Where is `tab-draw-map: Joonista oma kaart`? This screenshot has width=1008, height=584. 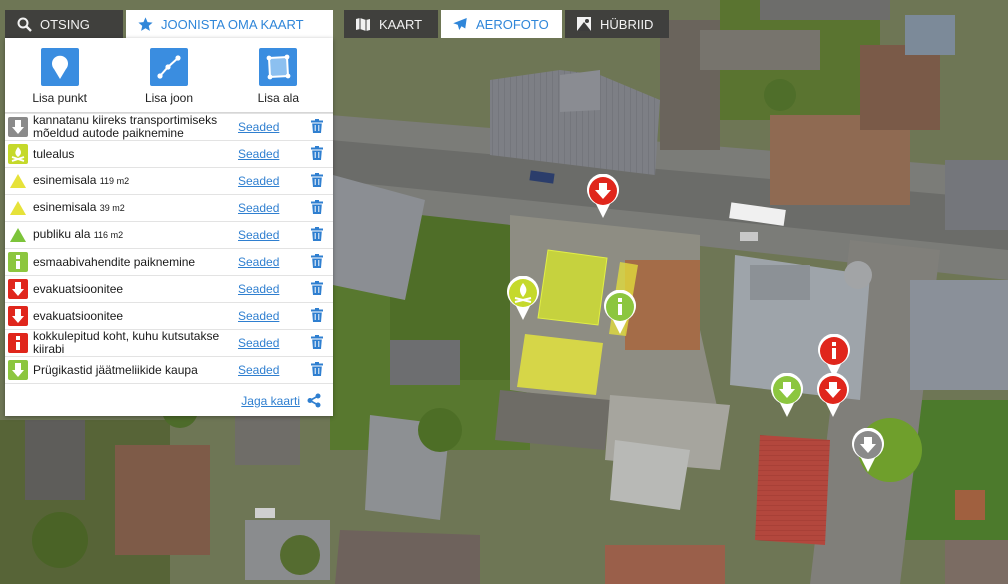
tab-draw-map: Joonista oma kaart is located at coordinates (229, 24).